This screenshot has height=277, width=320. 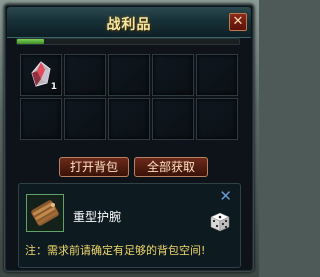 What do you see at coordinates (30, 41) in the screenshot?
I see `progress-fill` at bounding box center [30, 41].